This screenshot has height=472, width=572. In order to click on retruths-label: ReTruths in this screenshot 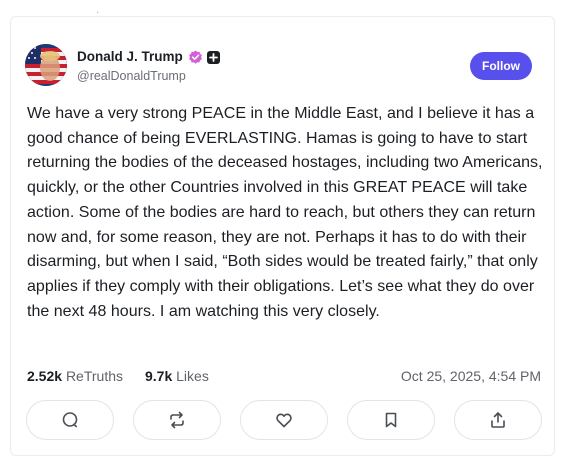, I will do `click(94, 376)`.